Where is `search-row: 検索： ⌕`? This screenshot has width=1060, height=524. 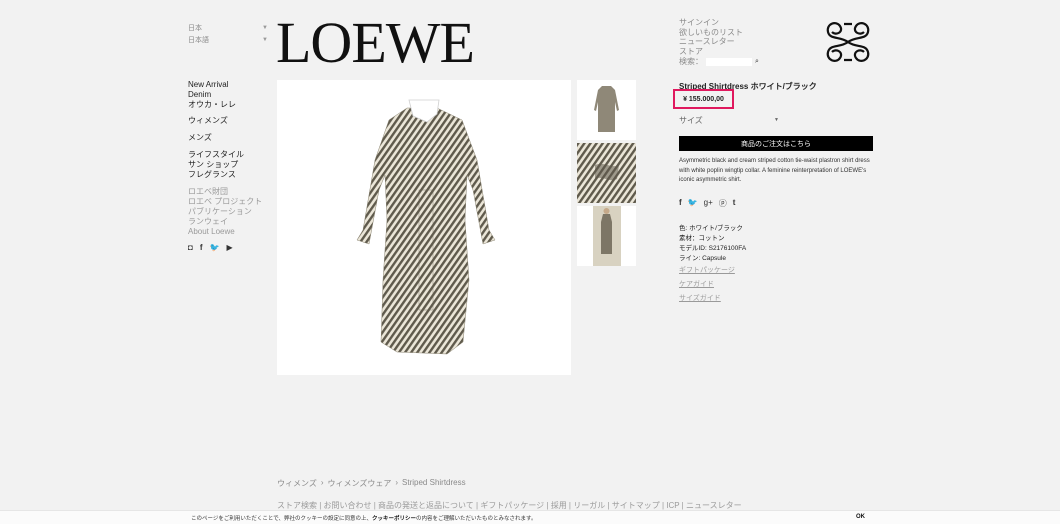
search-row: 検索： ⌕ is located at coordinates (719, 62).